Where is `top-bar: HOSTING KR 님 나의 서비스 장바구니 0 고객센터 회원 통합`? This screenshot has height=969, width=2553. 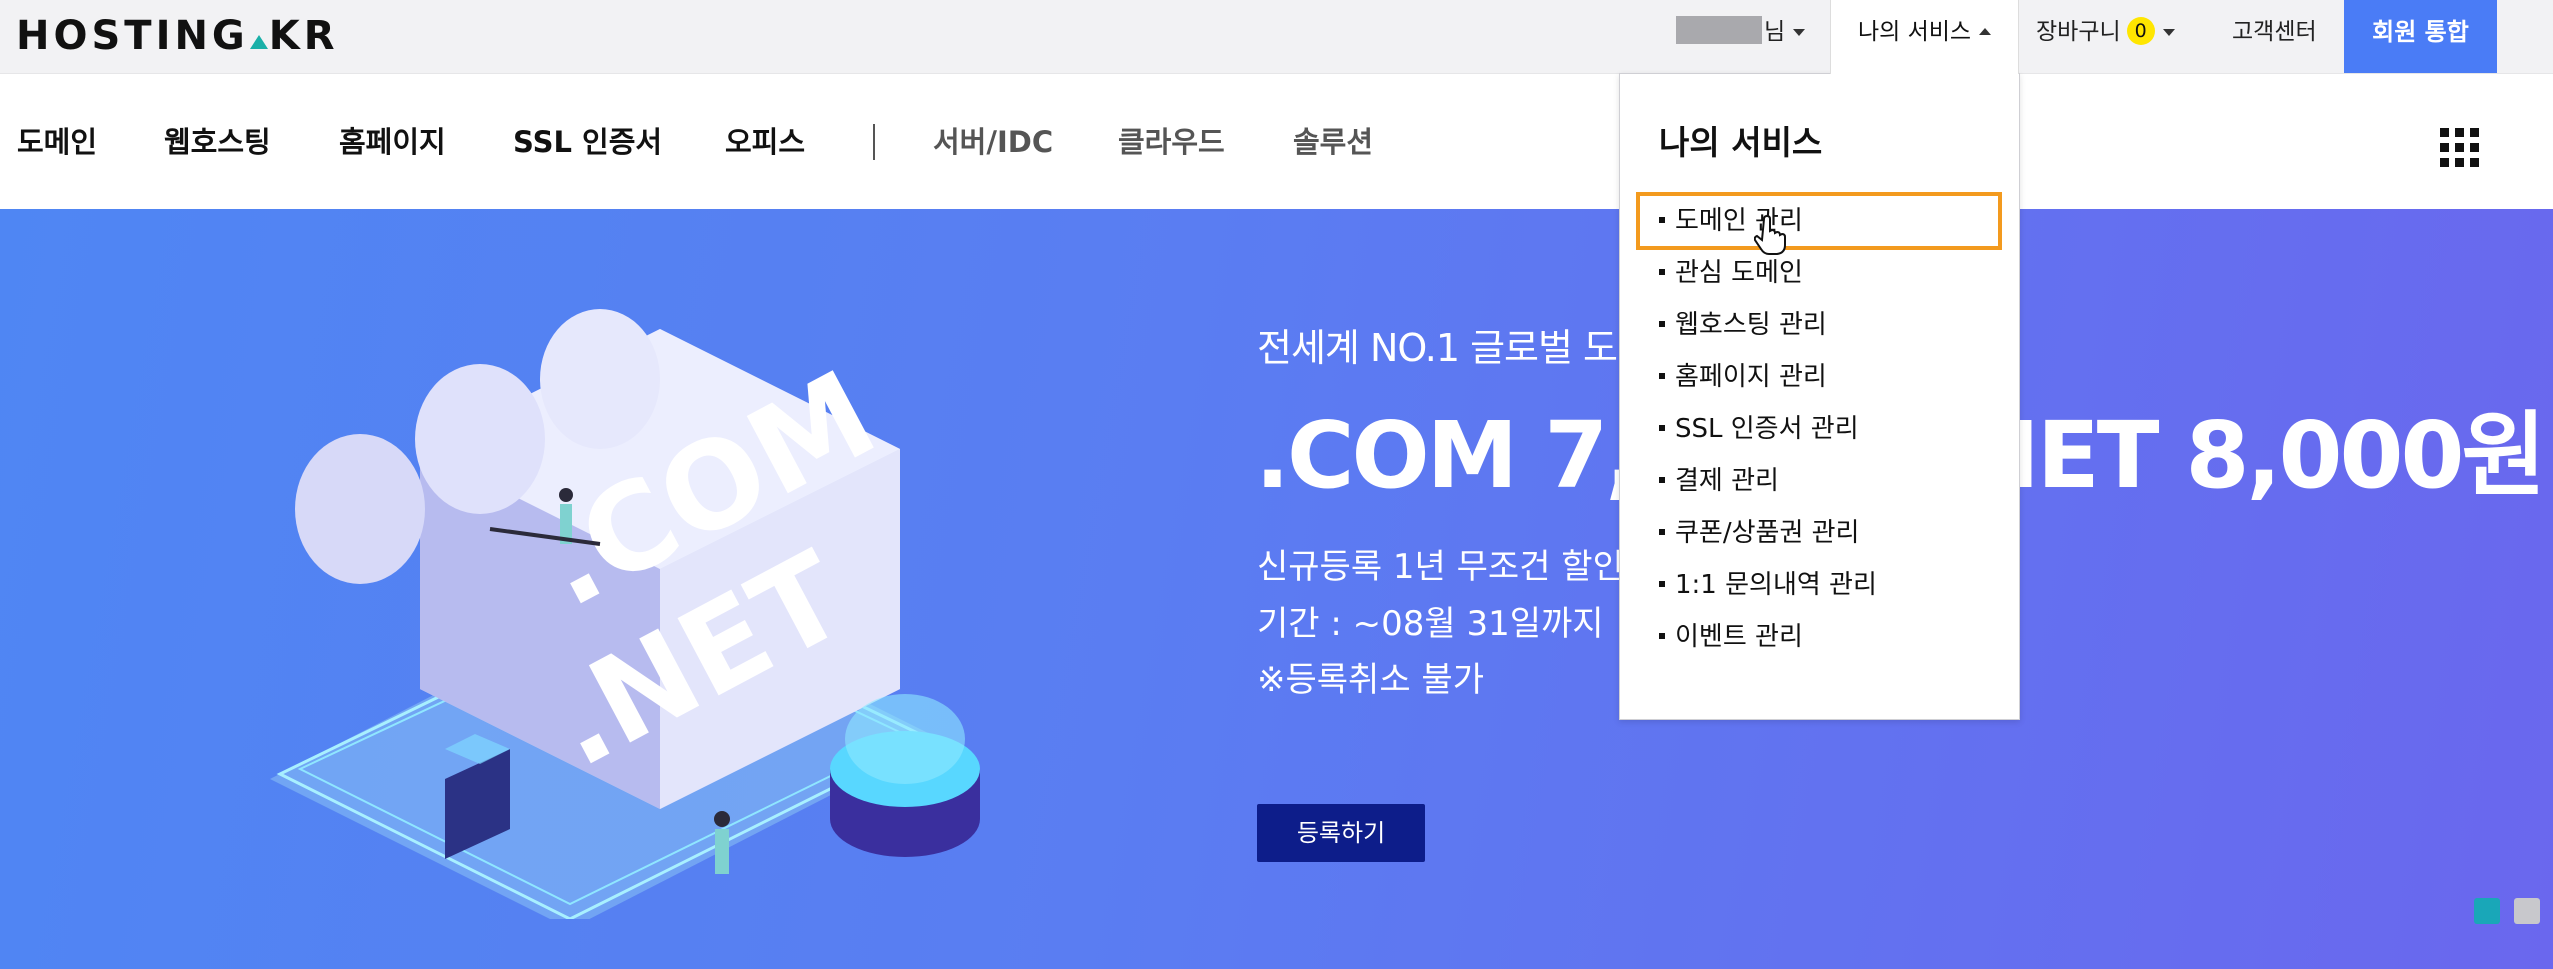 top-bar: HOSTING KR 님 나의 서비스 장바구니 0 고객센터 회원 통합 is located at coordinates (1276, 37).